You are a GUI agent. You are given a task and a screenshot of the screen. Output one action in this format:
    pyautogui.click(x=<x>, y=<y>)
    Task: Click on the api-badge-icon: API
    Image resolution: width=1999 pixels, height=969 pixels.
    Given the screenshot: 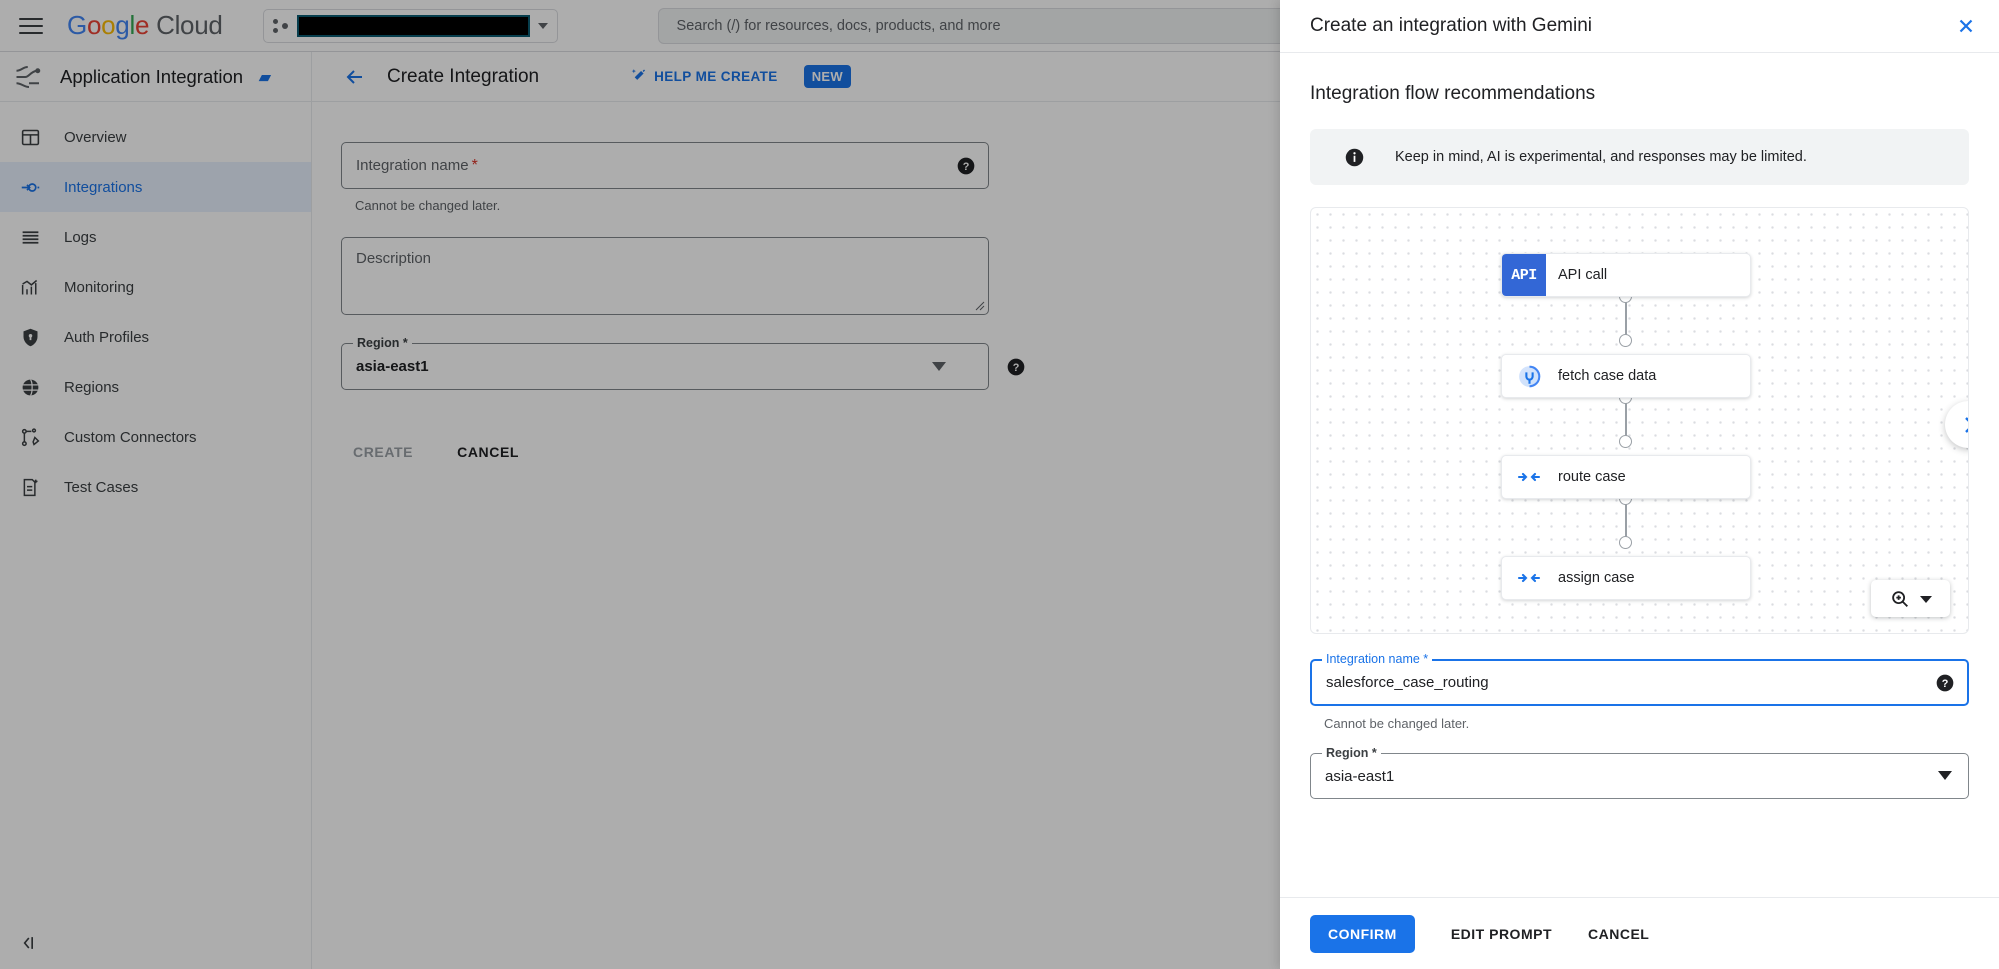 What is the action you would take?
    pyautogui.click(x=1524, y=275)
    